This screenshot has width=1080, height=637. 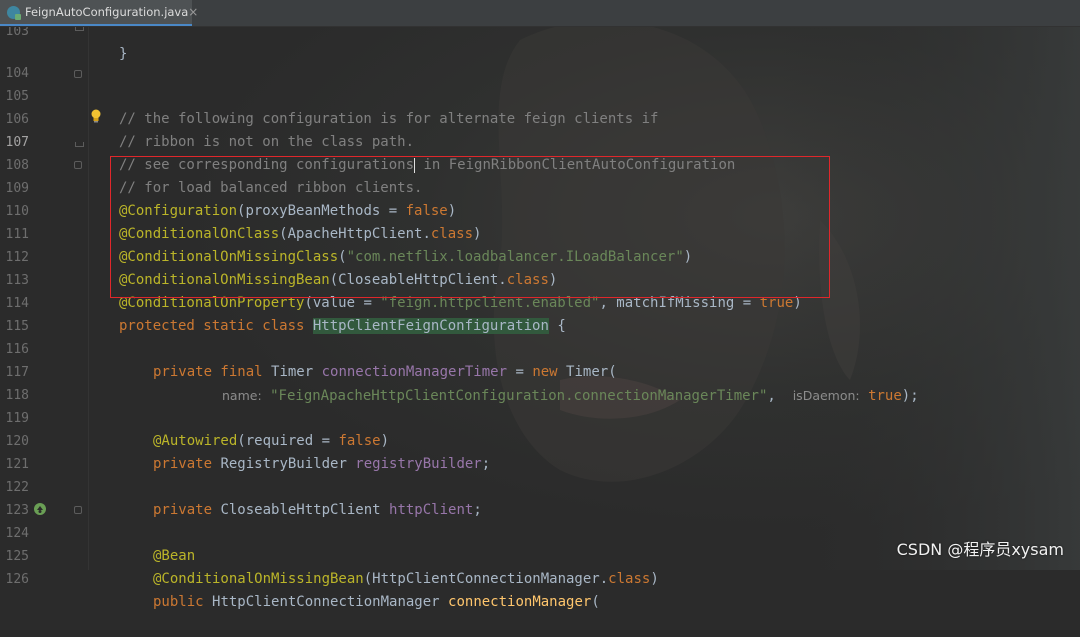 What do you see at coordinates (330, 602) in the screenshot?
I see `code-token: HttpClientConnectionManager` at bounding box center [330, 602].